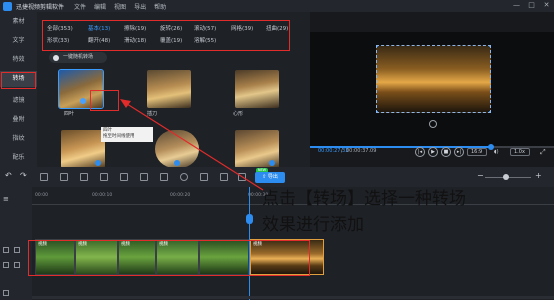  Describe the element at coordinates (18, 89) in the screenshot. I see `sidebar: 素材 文字 特效 转场 滤镜 叠附 指纹 配乐` at that location.